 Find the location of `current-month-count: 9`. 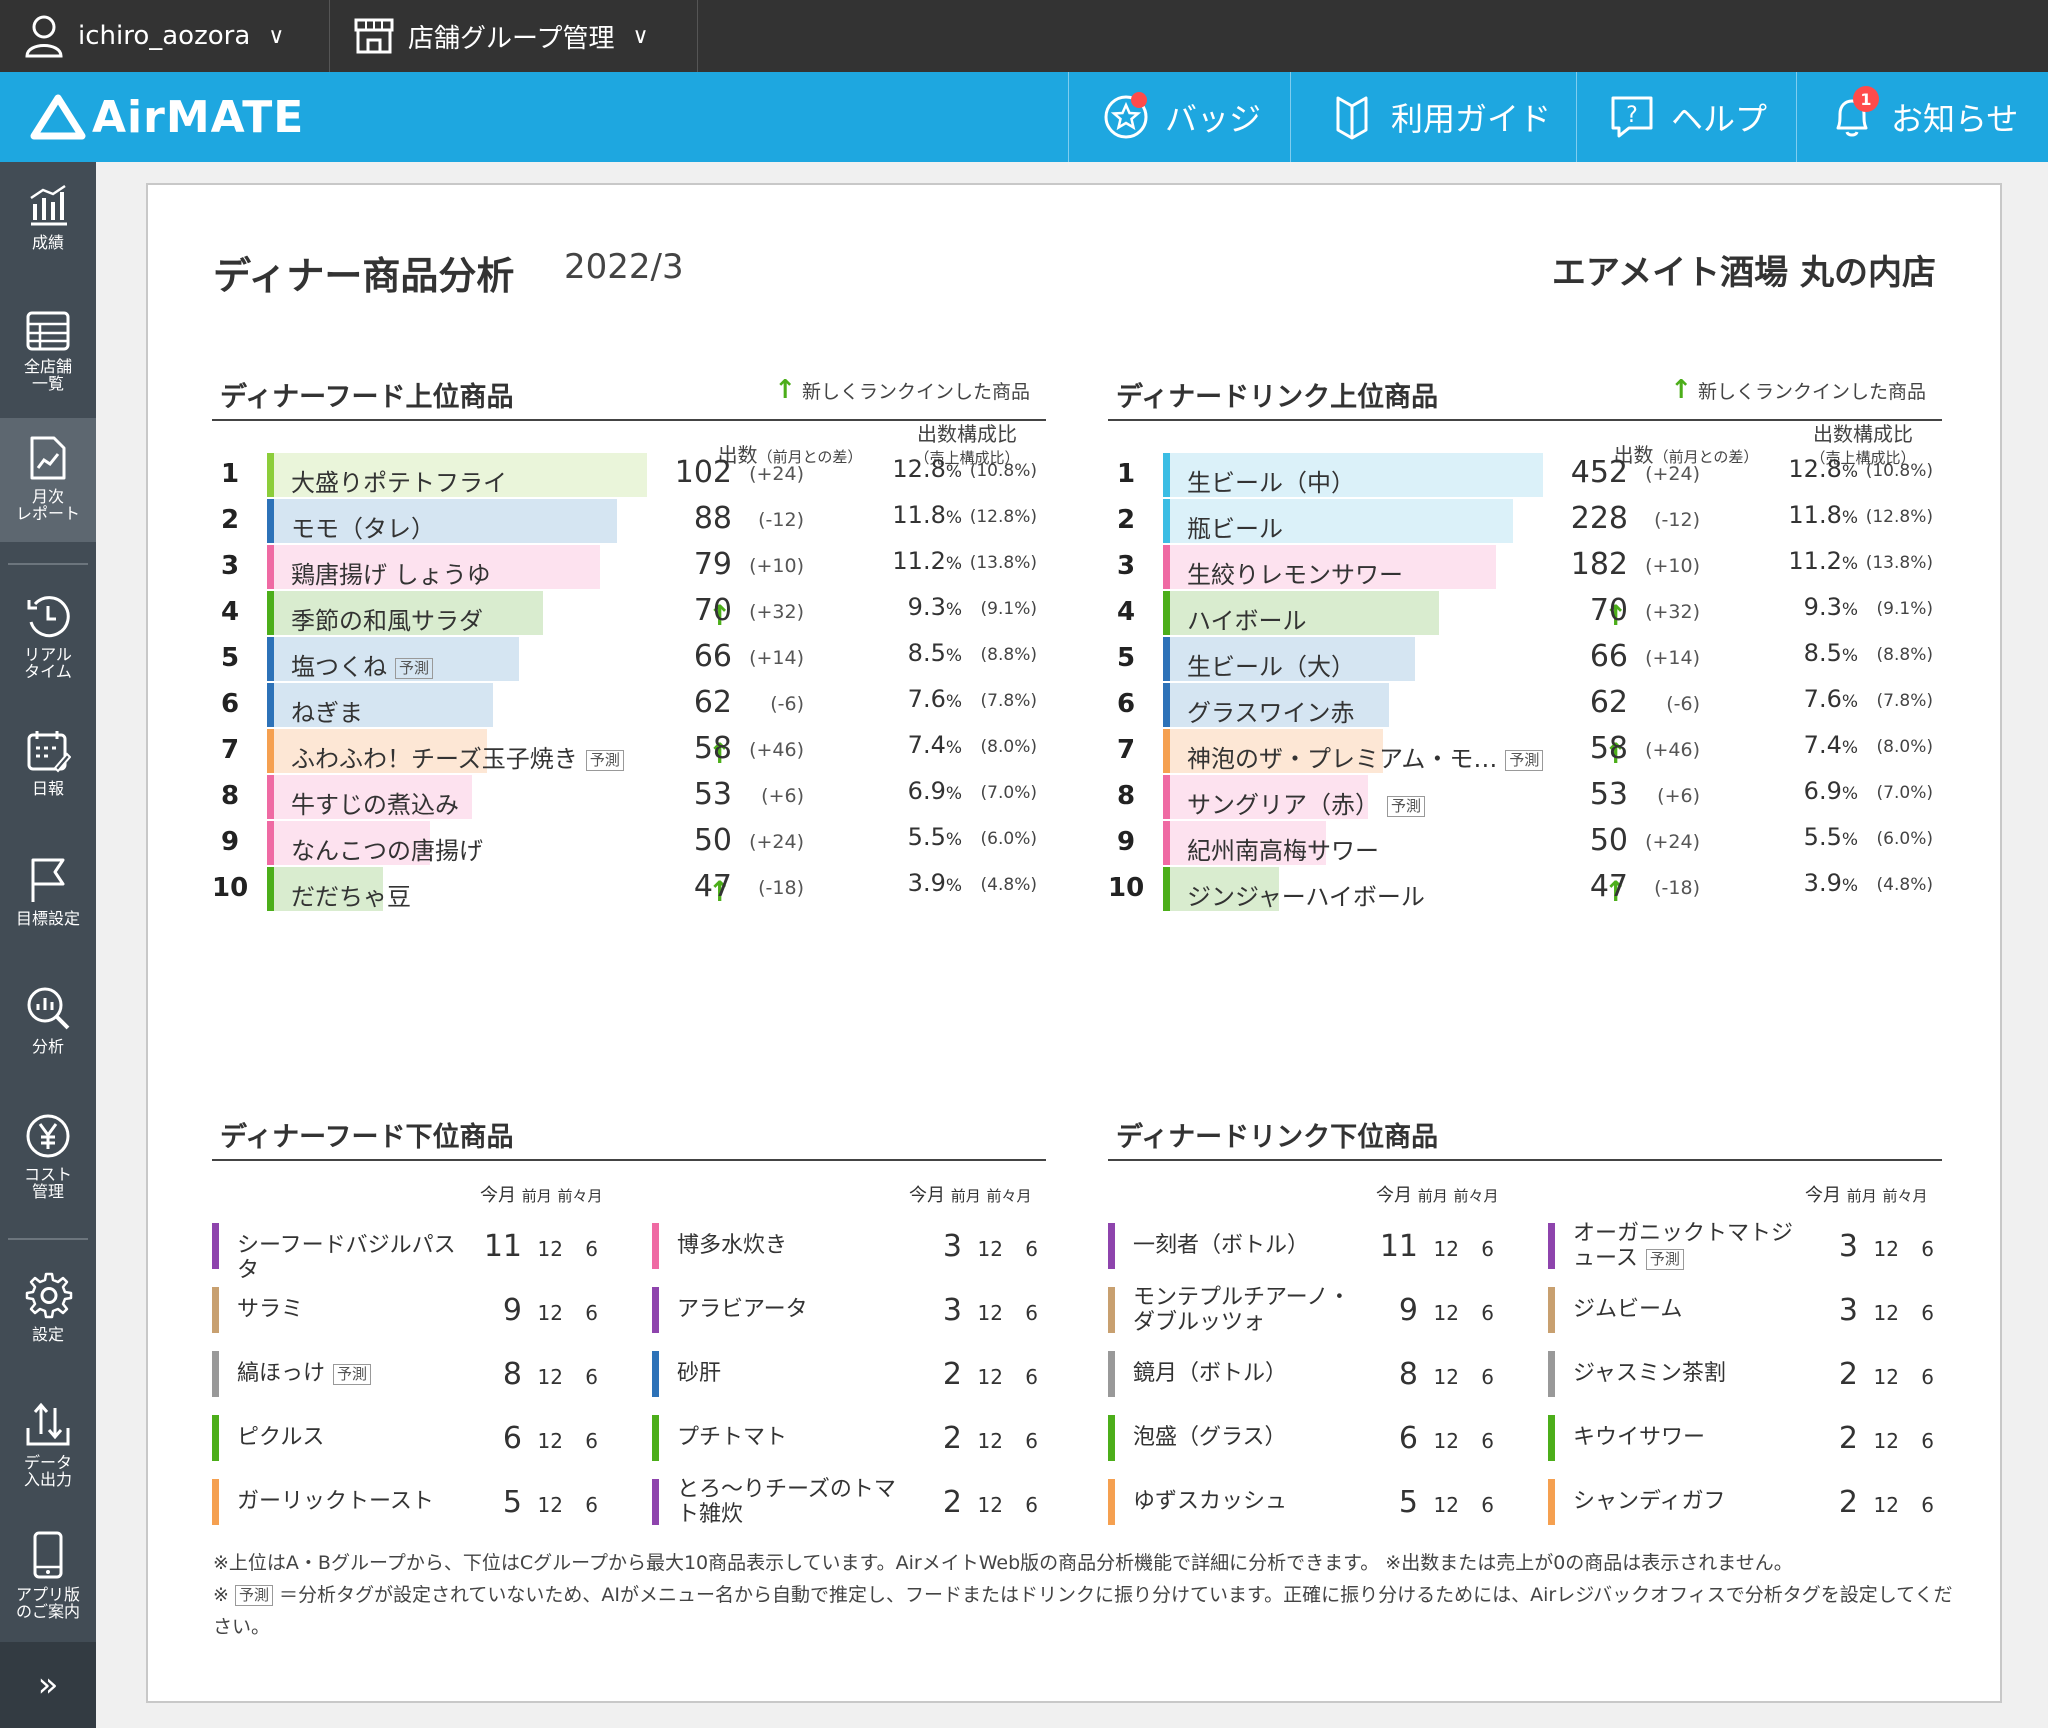

current-month-count: 9 is located at coordinates (1408, 1310).